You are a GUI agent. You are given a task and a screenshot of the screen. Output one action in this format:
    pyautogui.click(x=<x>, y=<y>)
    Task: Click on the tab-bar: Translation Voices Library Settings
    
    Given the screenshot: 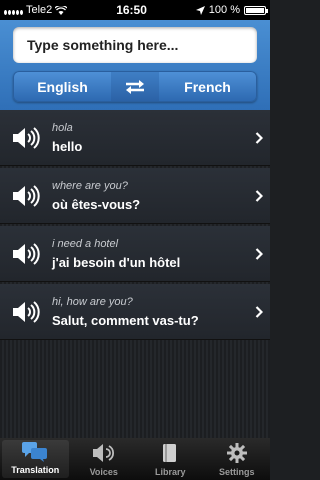 What is the action you would take?
    pyautogui.click(x=135, y=459)
    